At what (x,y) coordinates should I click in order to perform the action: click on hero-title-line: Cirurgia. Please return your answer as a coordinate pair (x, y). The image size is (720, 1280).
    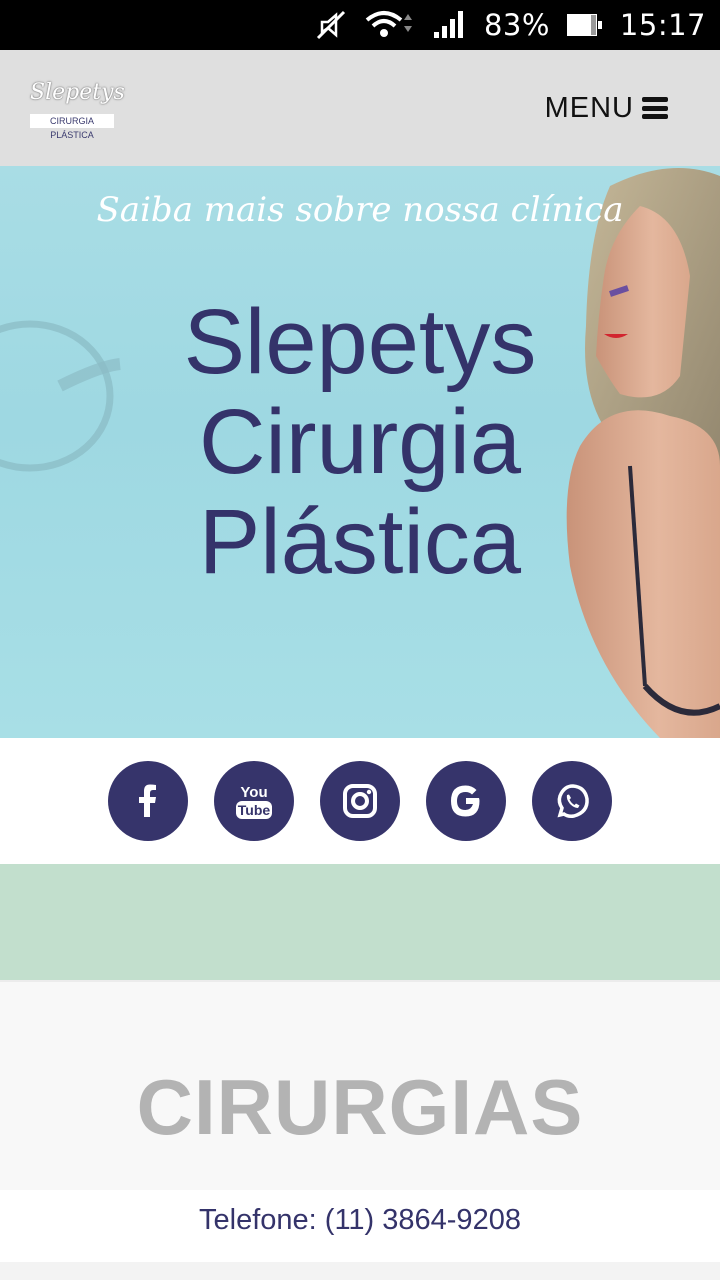
    Looking at the image, I should click on (360, 442).